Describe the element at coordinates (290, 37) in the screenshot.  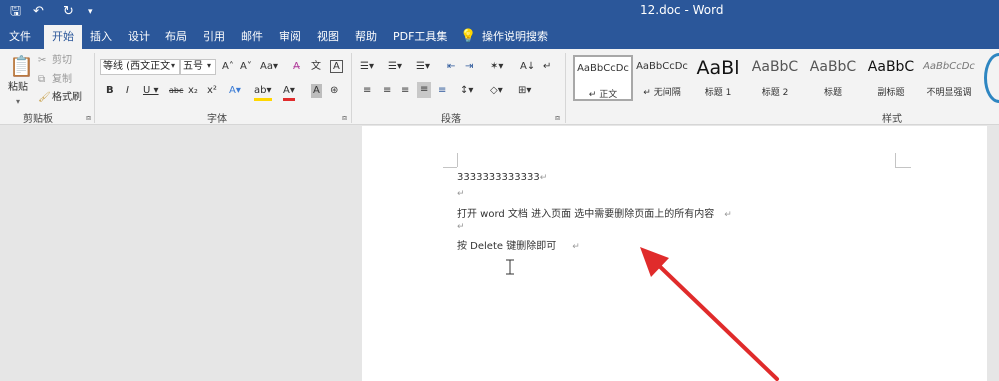
I see `tab-review: 审阅` at that location.